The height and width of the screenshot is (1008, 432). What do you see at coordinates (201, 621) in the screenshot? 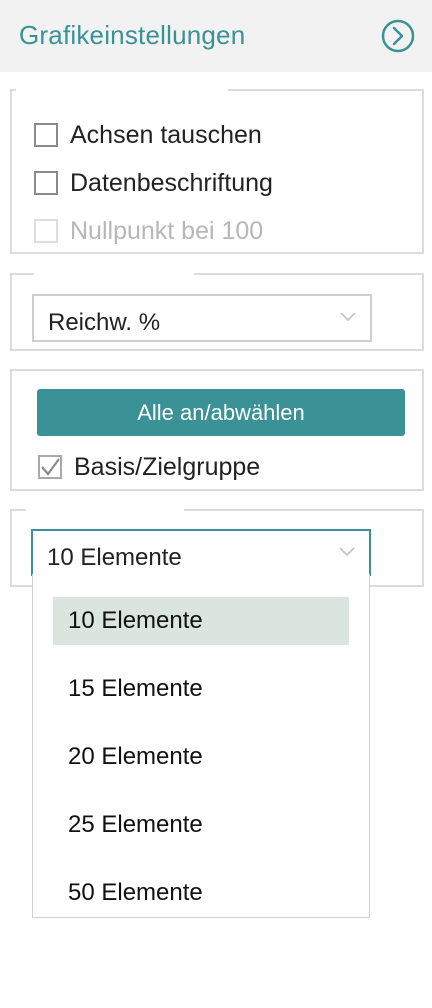
I see `dropdown-option: 10 Elemente` at bounding box center [201, 621].